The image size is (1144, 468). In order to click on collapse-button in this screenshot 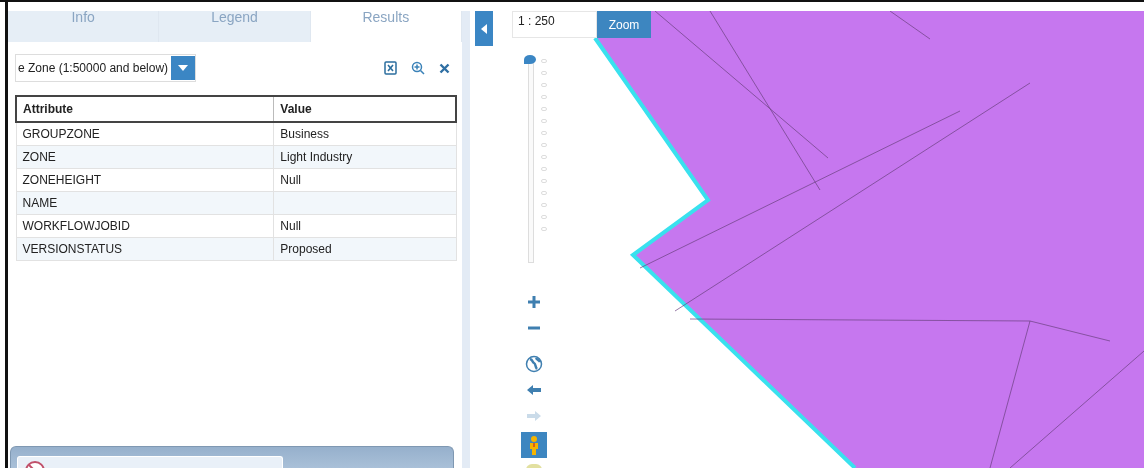, I will do `click(484, 28)`.